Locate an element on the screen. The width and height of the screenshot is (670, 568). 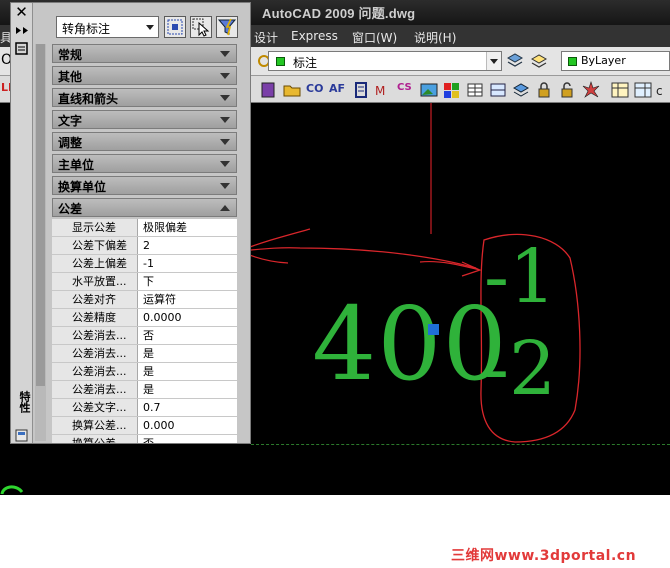
section-text: 文字 is located at coordinates (144, 119).